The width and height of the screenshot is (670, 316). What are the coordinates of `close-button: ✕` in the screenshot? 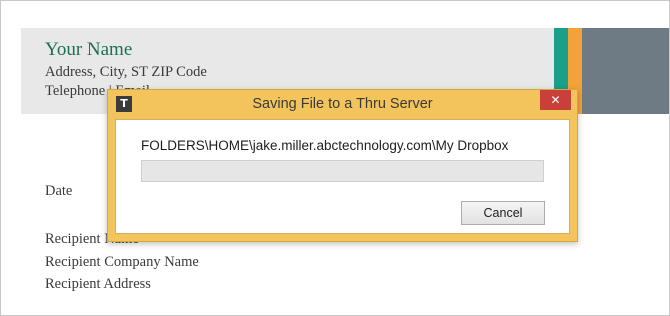 It's located at (555, 100).